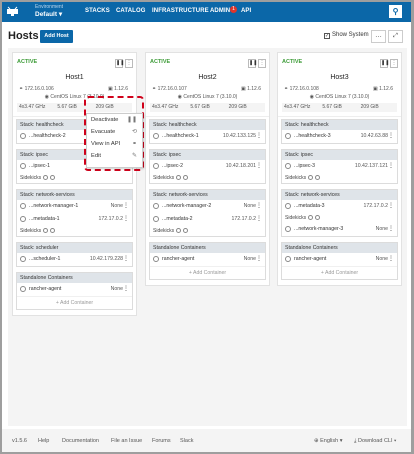 This screenshot has height=454, width=414. What do you see at coordinates (12, 11) in the screenshot?
I see `rancher-logo-icon` at bounding box center [12, 11].